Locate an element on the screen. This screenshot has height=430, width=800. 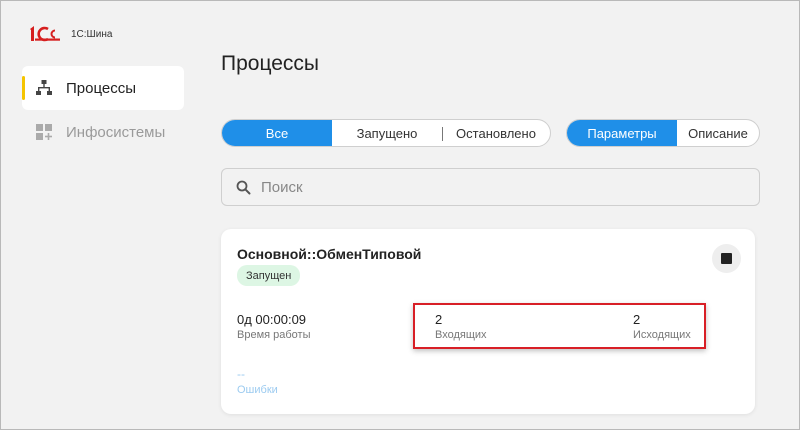
view-switch: Параметры Описание is located at coordinates (663, 133).